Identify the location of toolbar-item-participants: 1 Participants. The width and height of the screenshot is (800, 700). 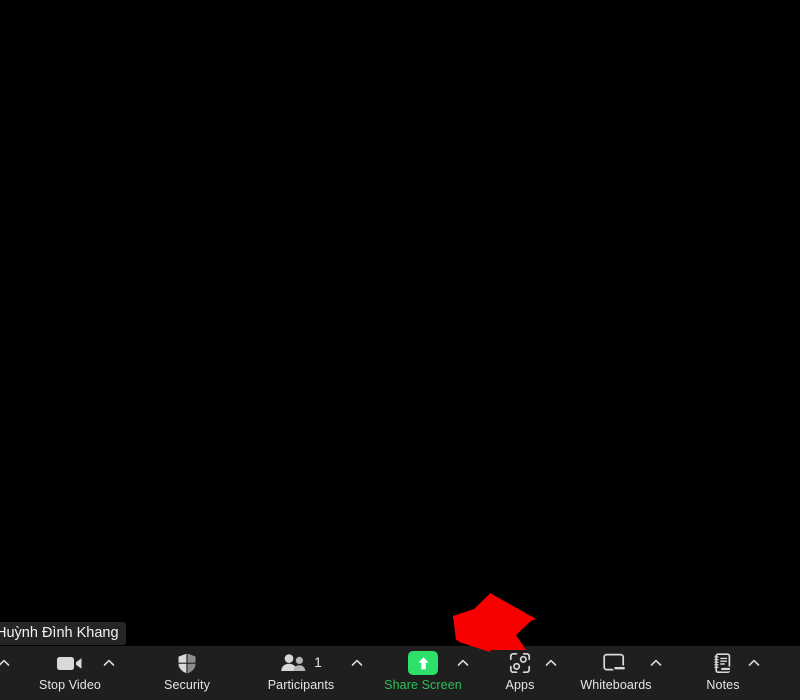
(301, 673).